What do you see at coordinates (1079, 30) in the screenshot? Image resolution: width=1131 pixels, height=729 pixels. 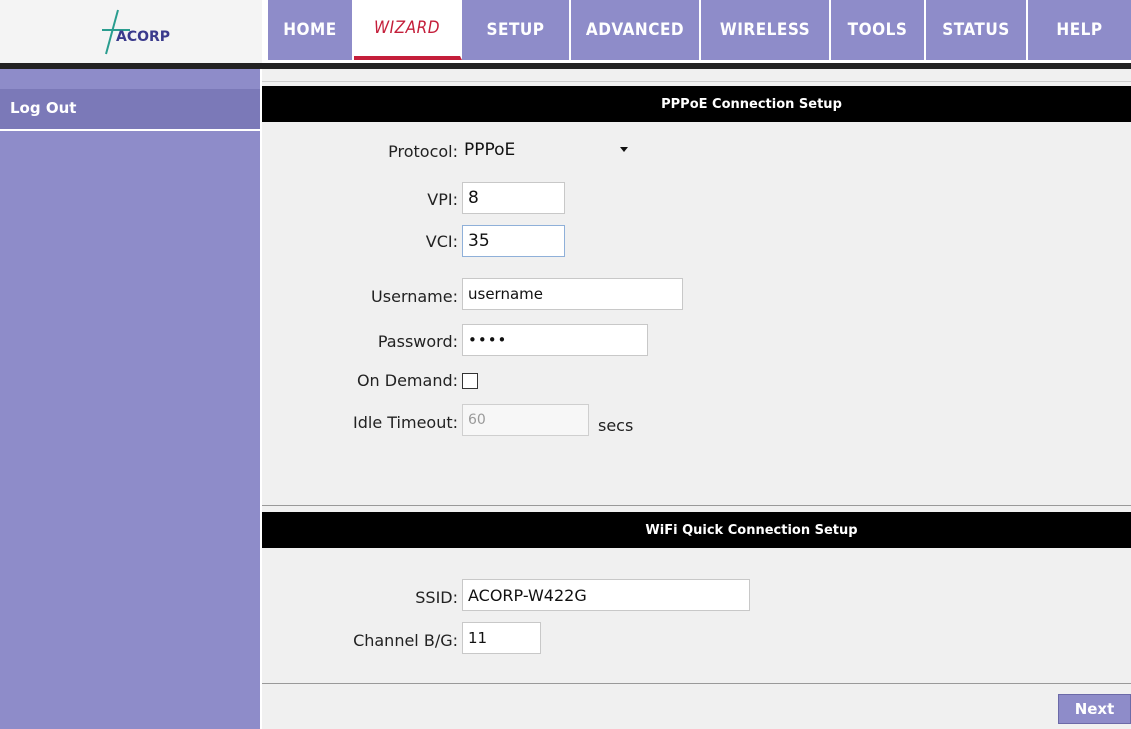 I see `tab-help: HELP` at bounding box center [1079, 30].